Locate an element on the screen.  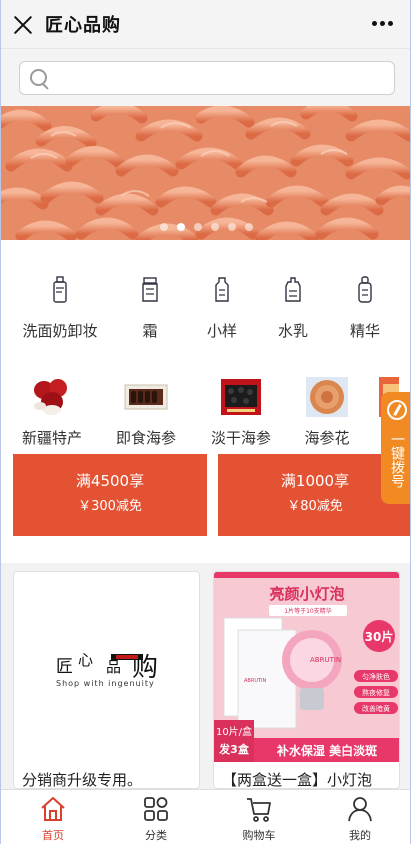
product-instant-sea-cucumber: 即食海参 is located at coordinates (146, 412).